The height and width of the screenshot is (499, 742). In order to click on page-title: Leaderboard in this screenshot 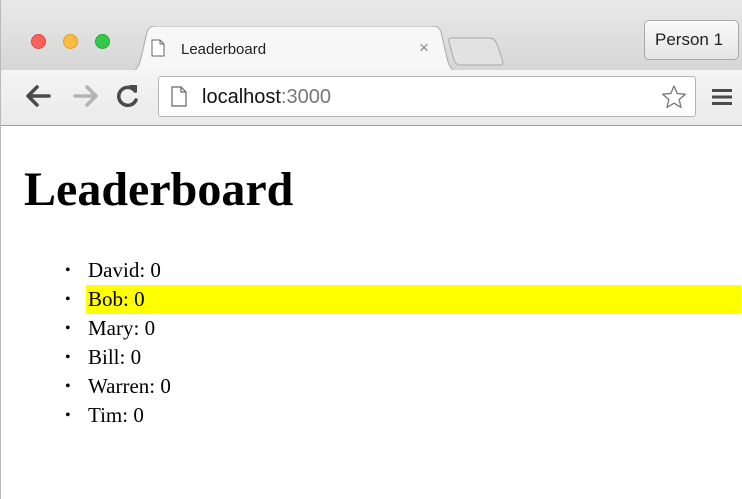, I will do `click(159, 189)`.